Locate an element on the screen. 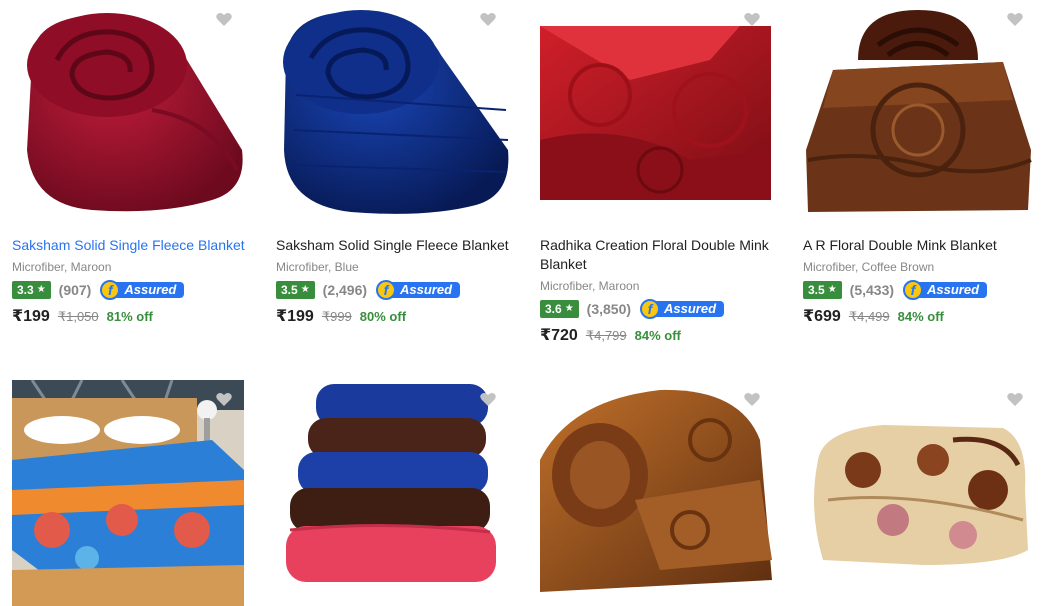 This screenshot has width=1045, height=606. selling-price: ₹720 is located at coordinates (559, 335).